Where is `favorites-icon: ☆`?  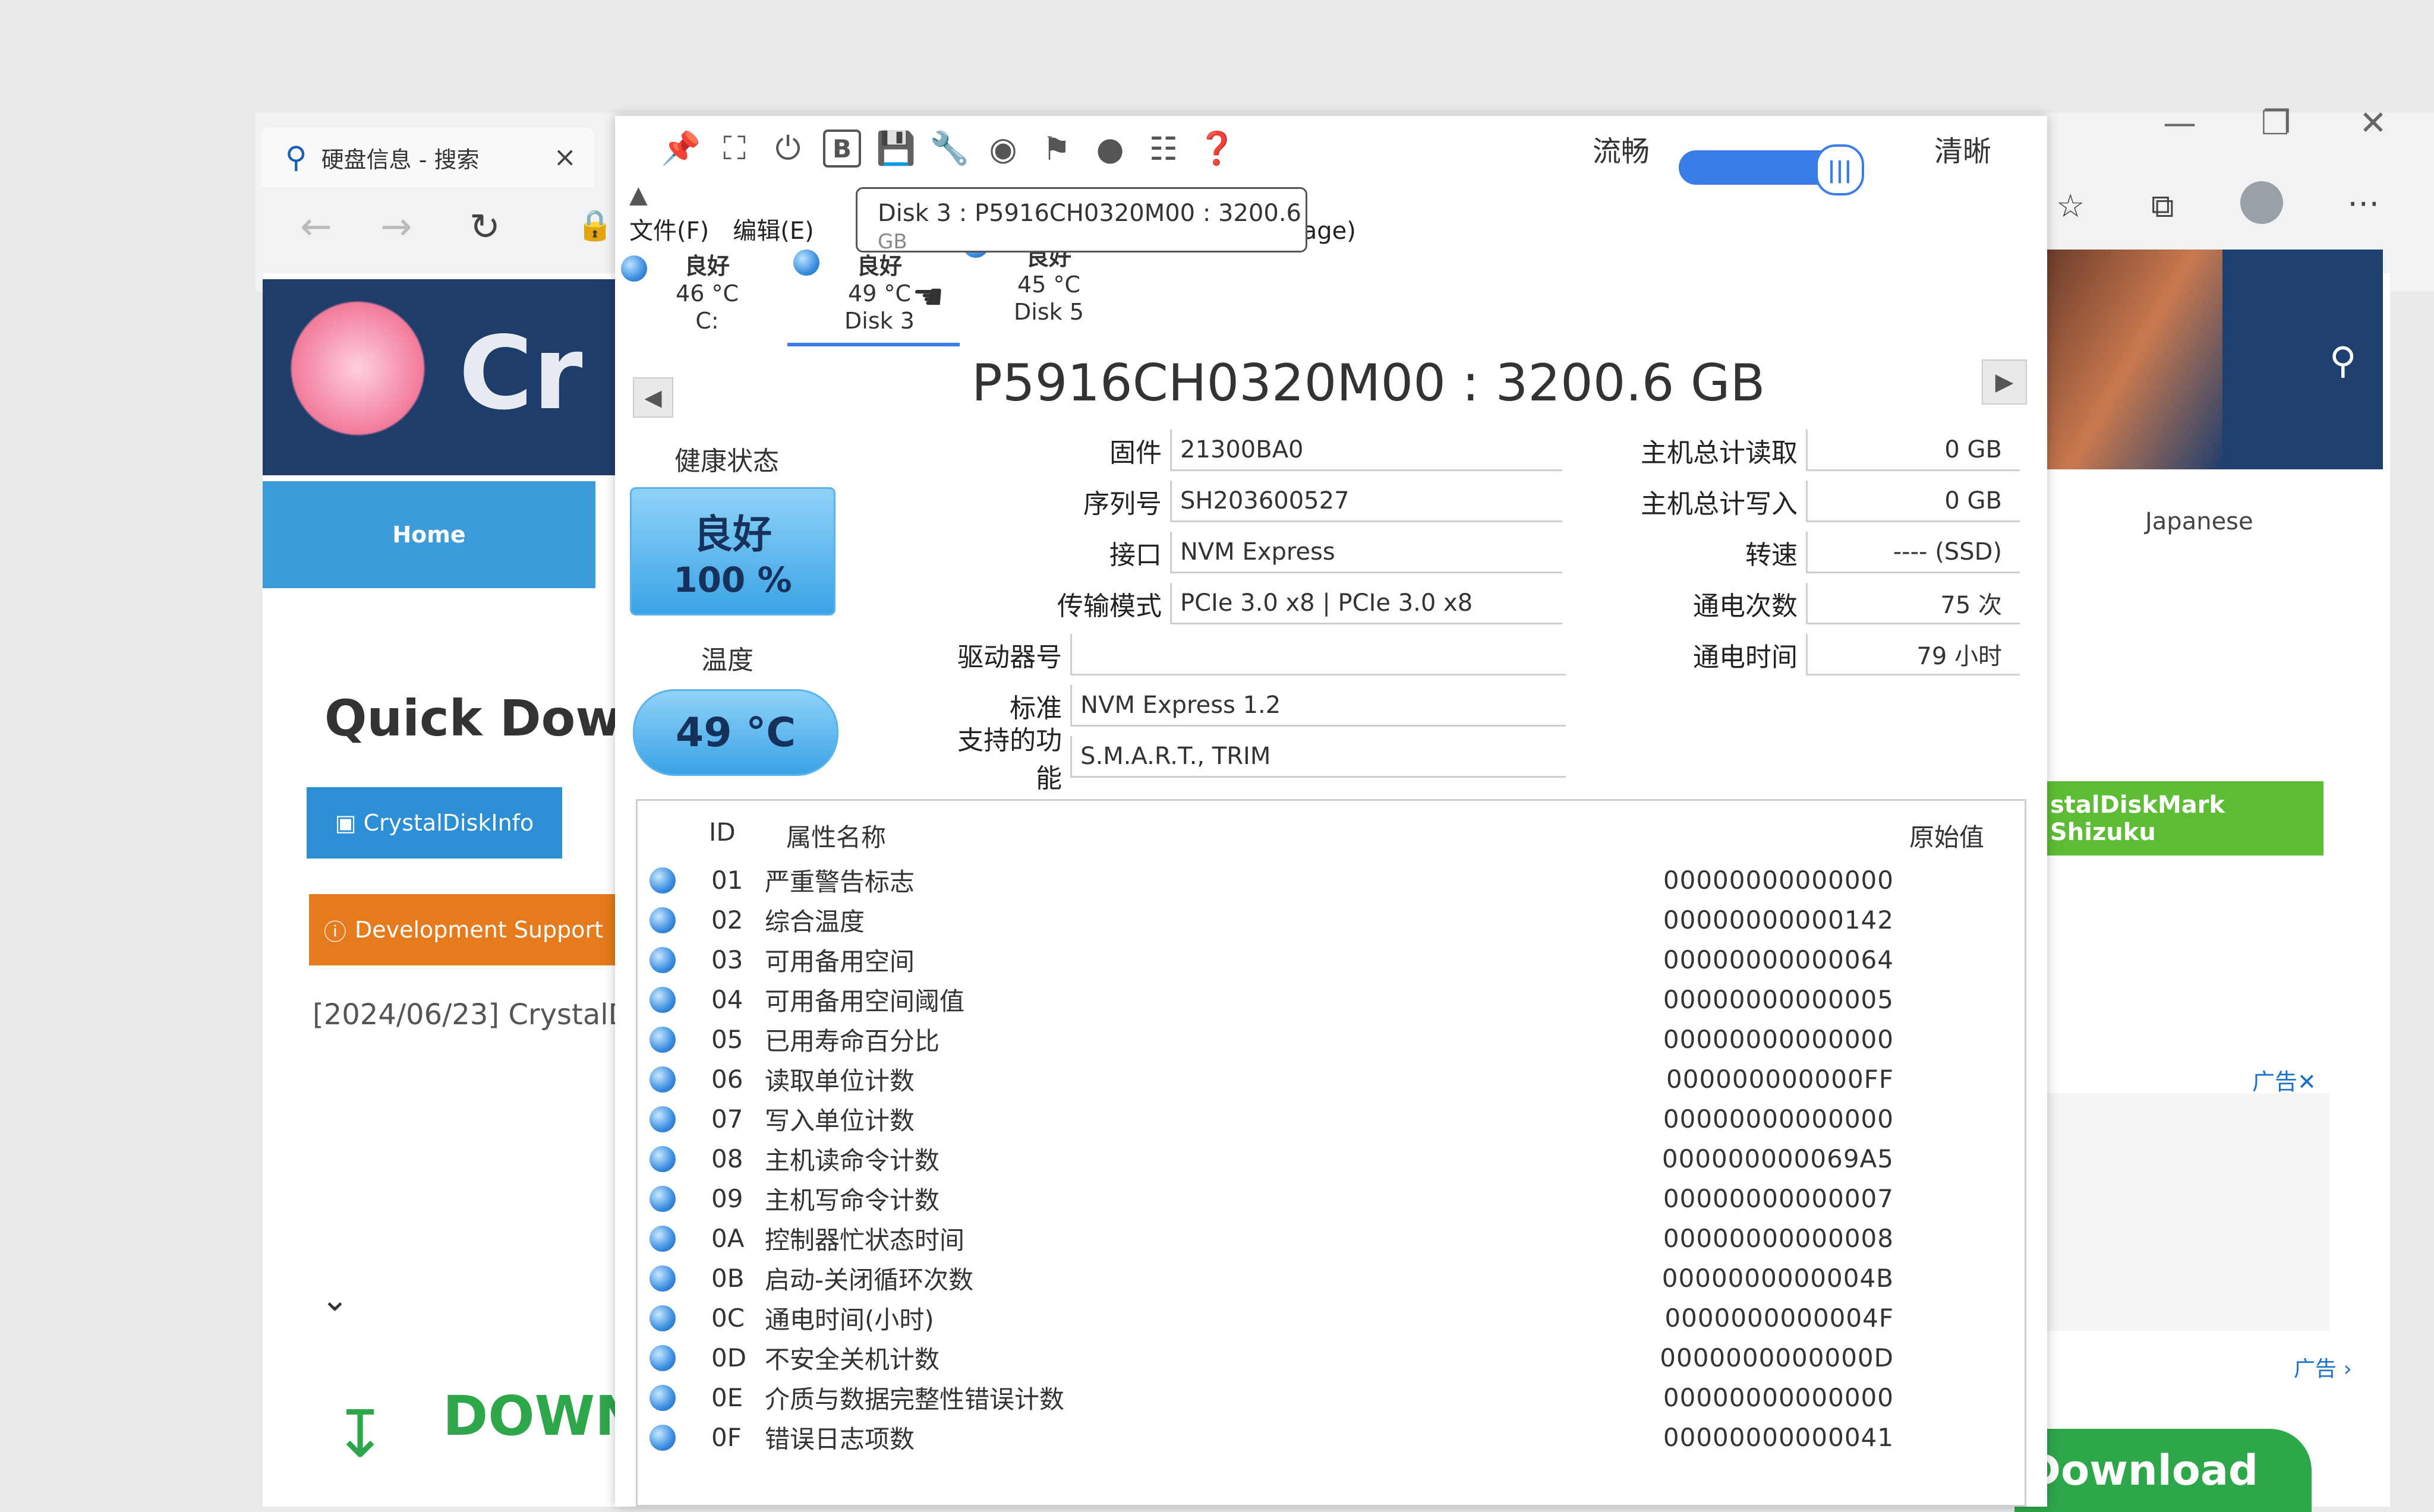 favorites-icon: ☆ is located at coordinates (2070, 206).